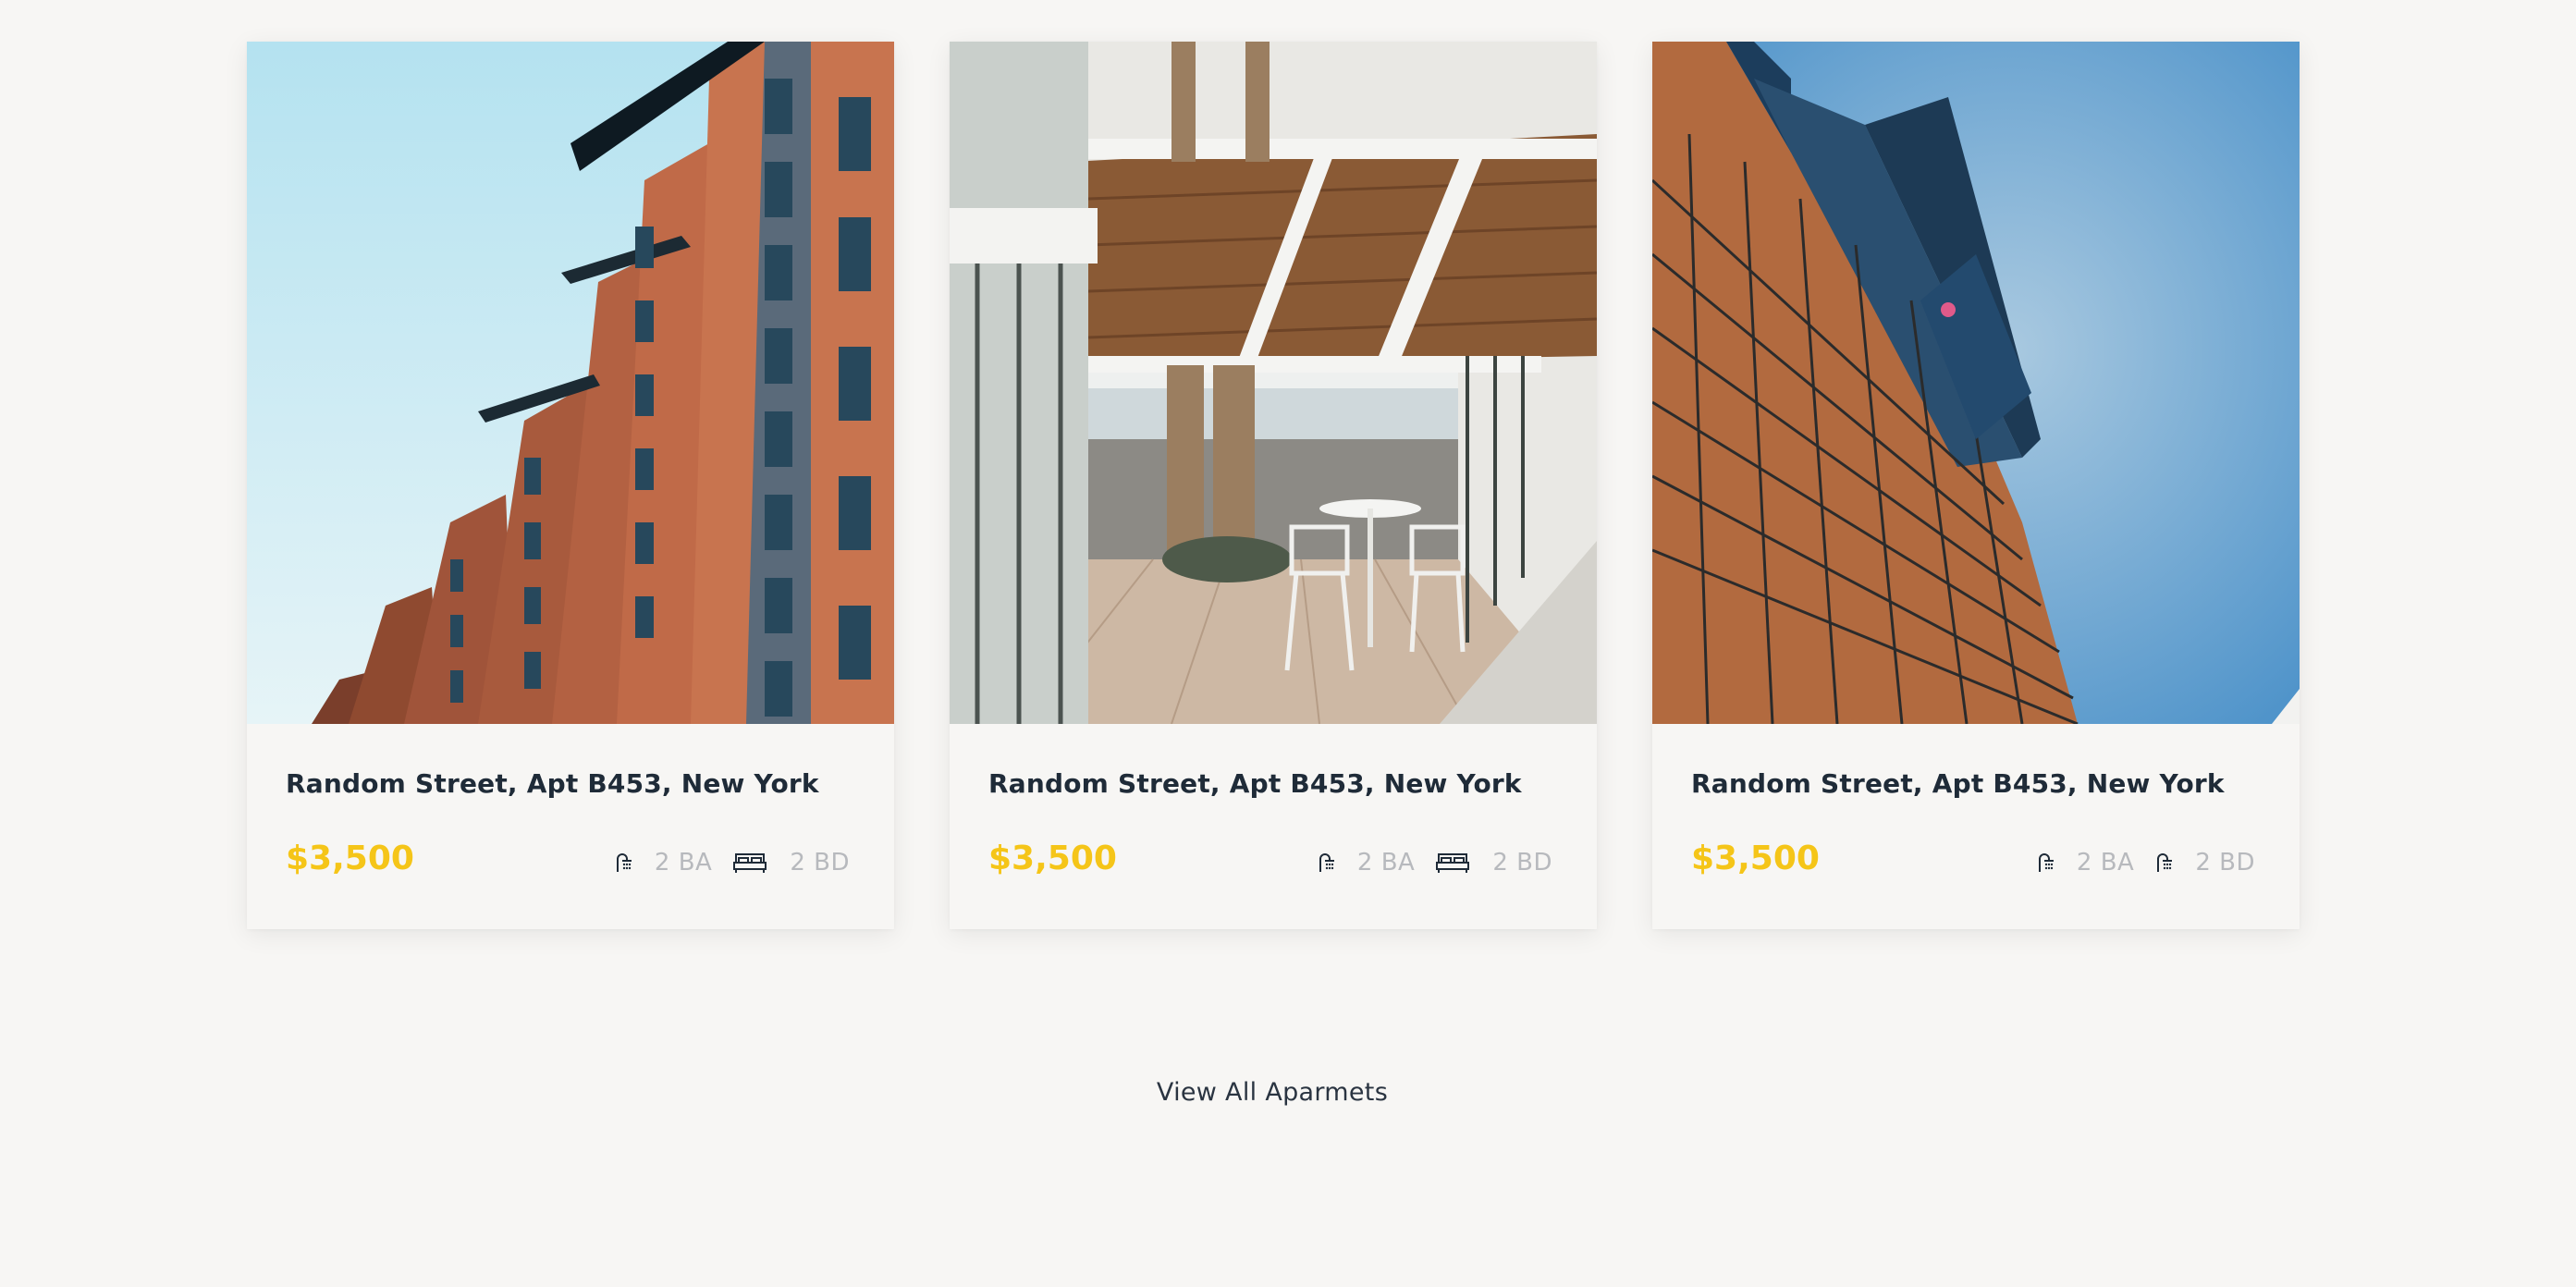 The image size is (2576, 1287). I want to click on listing-photo-beach-terrace, so click(1273, 383).